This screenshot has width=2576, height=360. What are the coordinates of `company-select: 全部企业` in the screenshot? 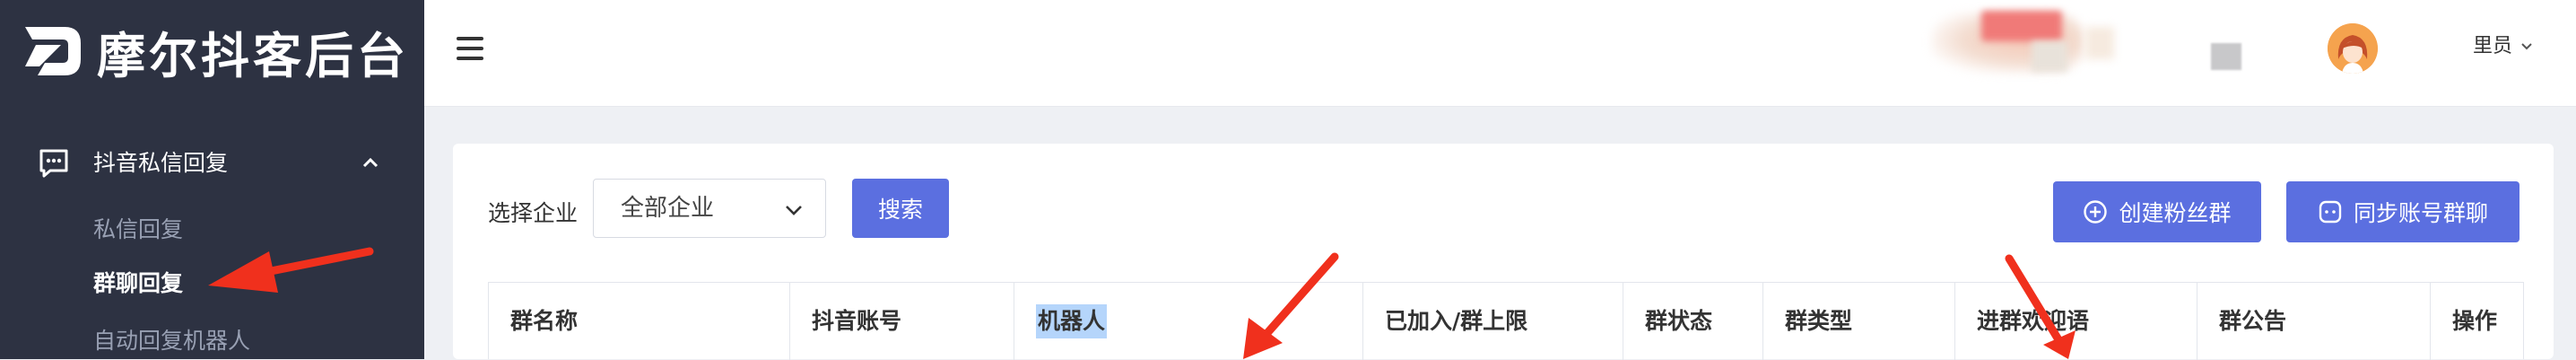 It's located at (709, 208).